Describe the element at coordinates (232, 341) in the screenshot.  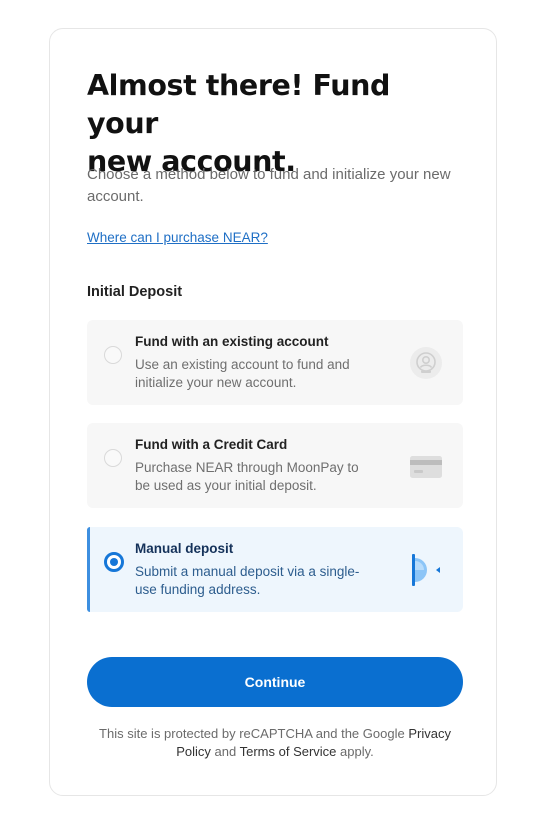
I see `option-title: Fund with an existing account` at that location.